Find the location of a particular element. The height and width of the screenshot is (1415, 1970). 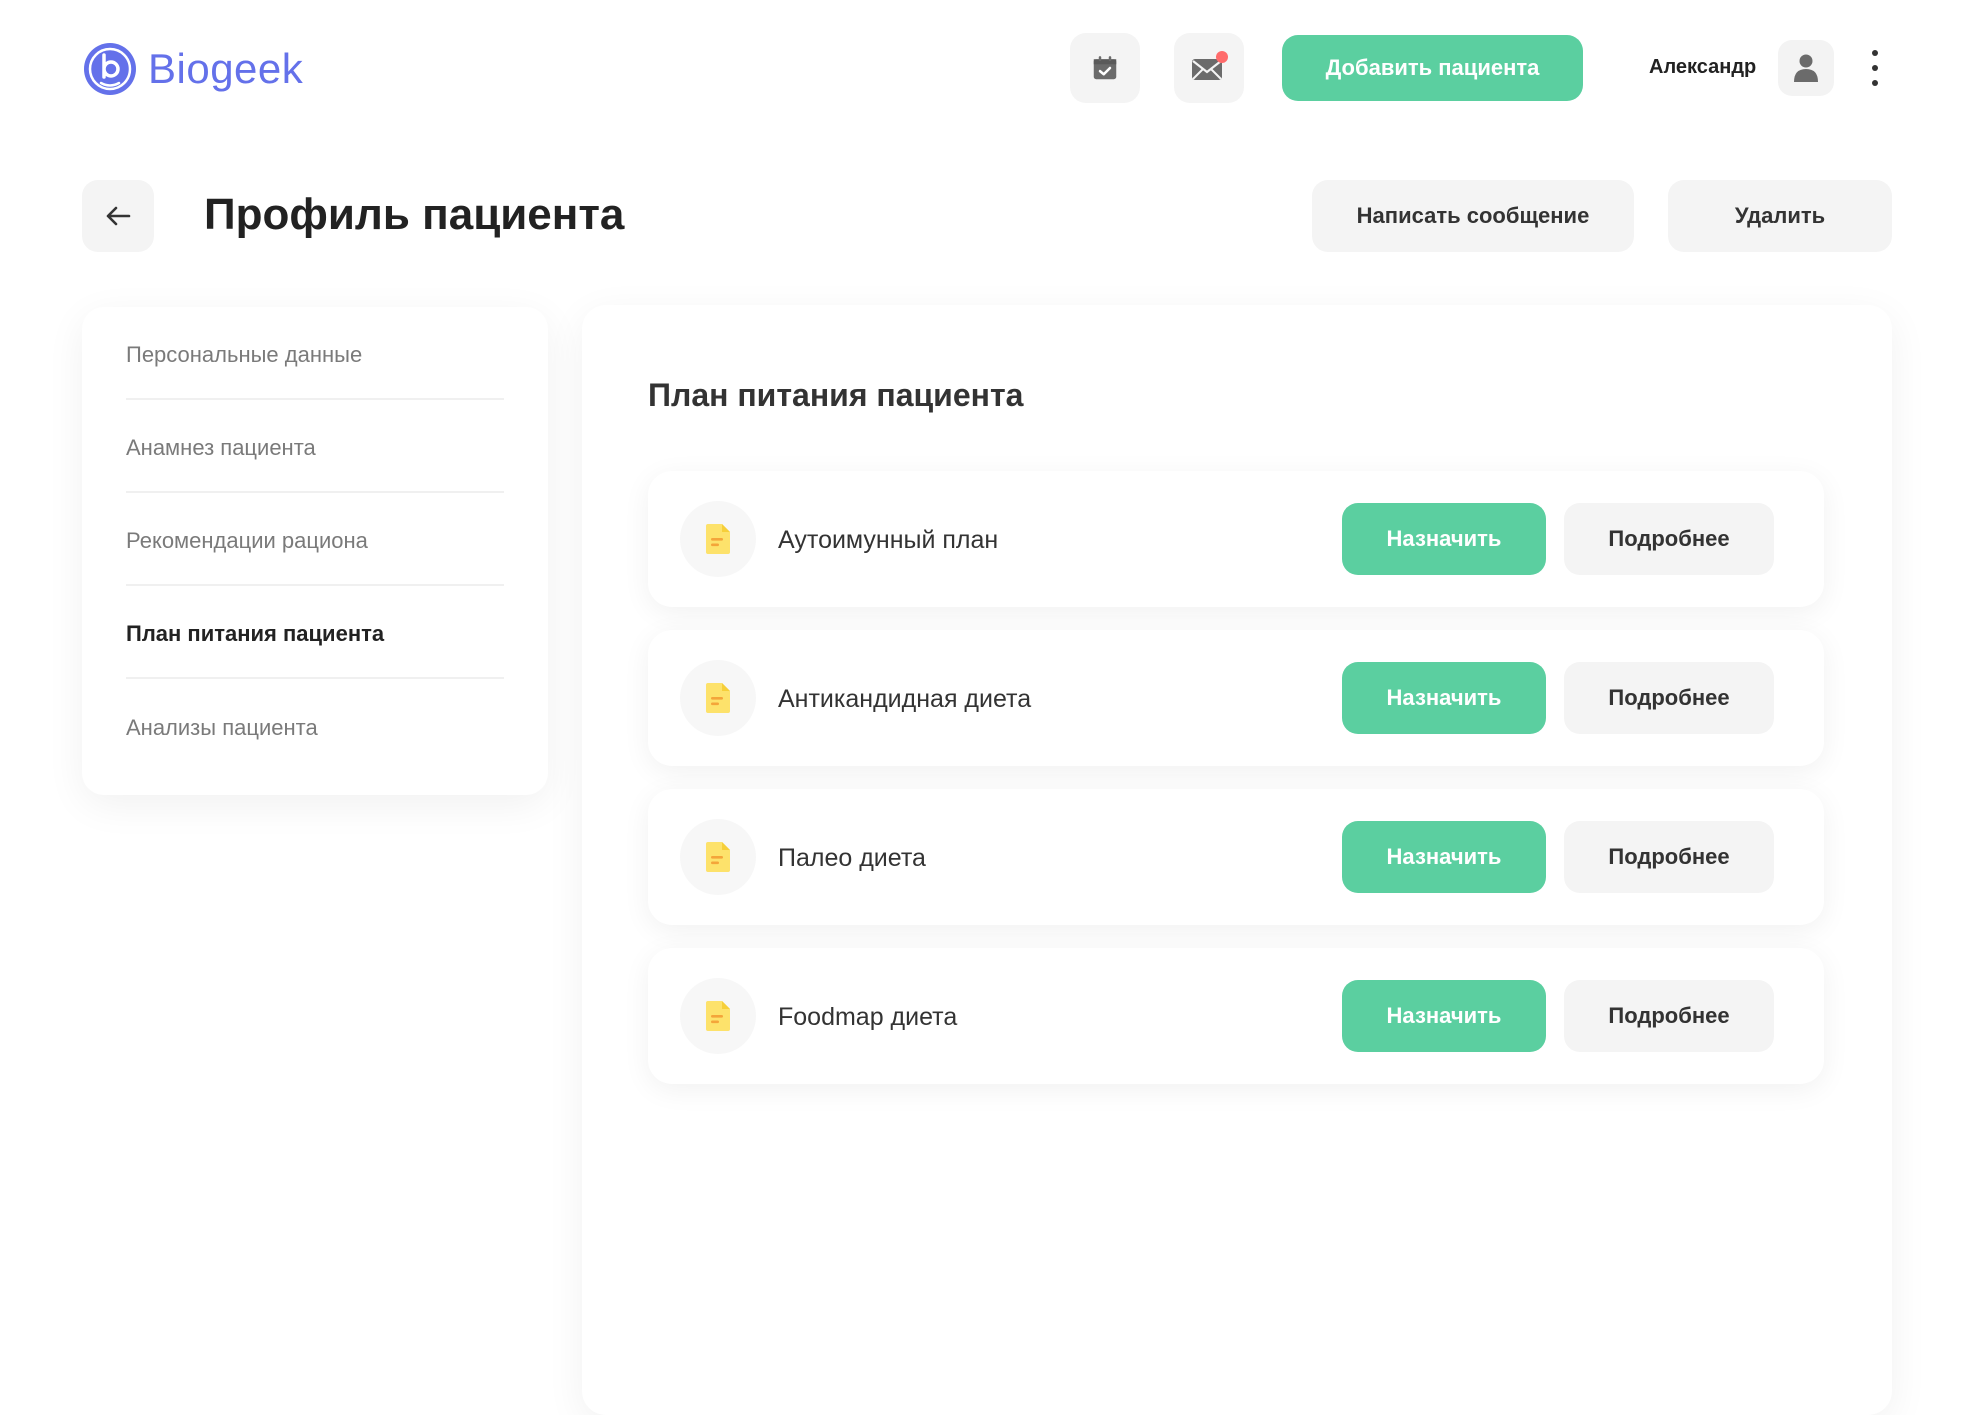

brand-name: Biogeek is located at coordinates (226, 68).